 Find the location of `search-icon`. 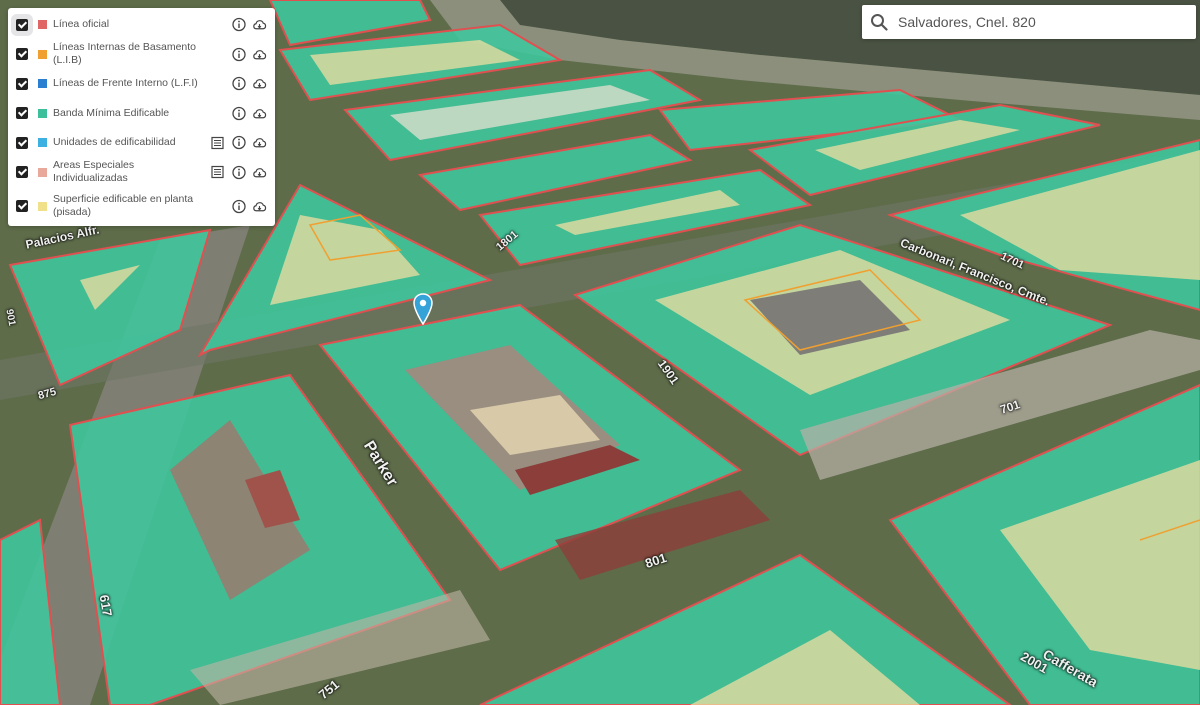

search-icon is located at coordinates (879, 22).